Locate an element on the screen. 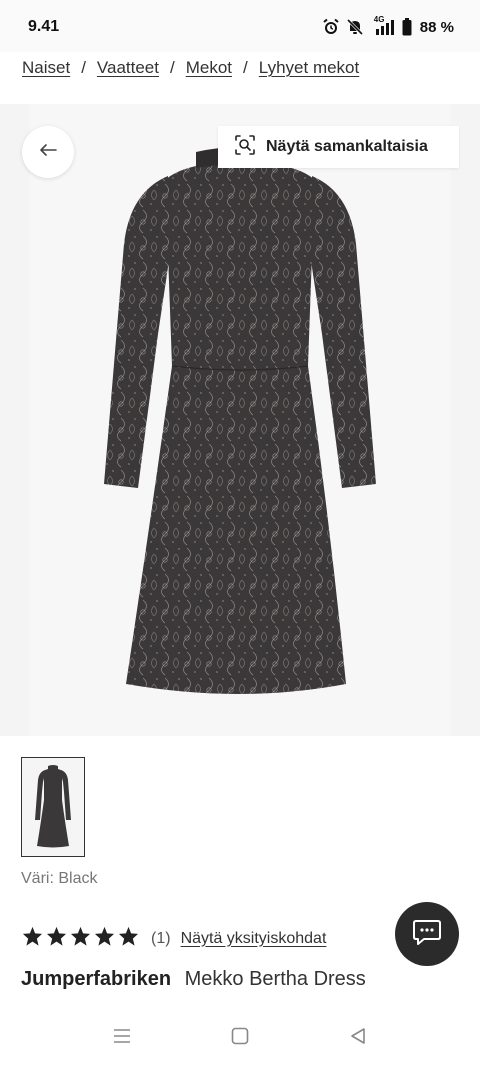 The width and height of the screenshot is (480, 1067). menu-lines-icon is located at coordinates (122, 1038).